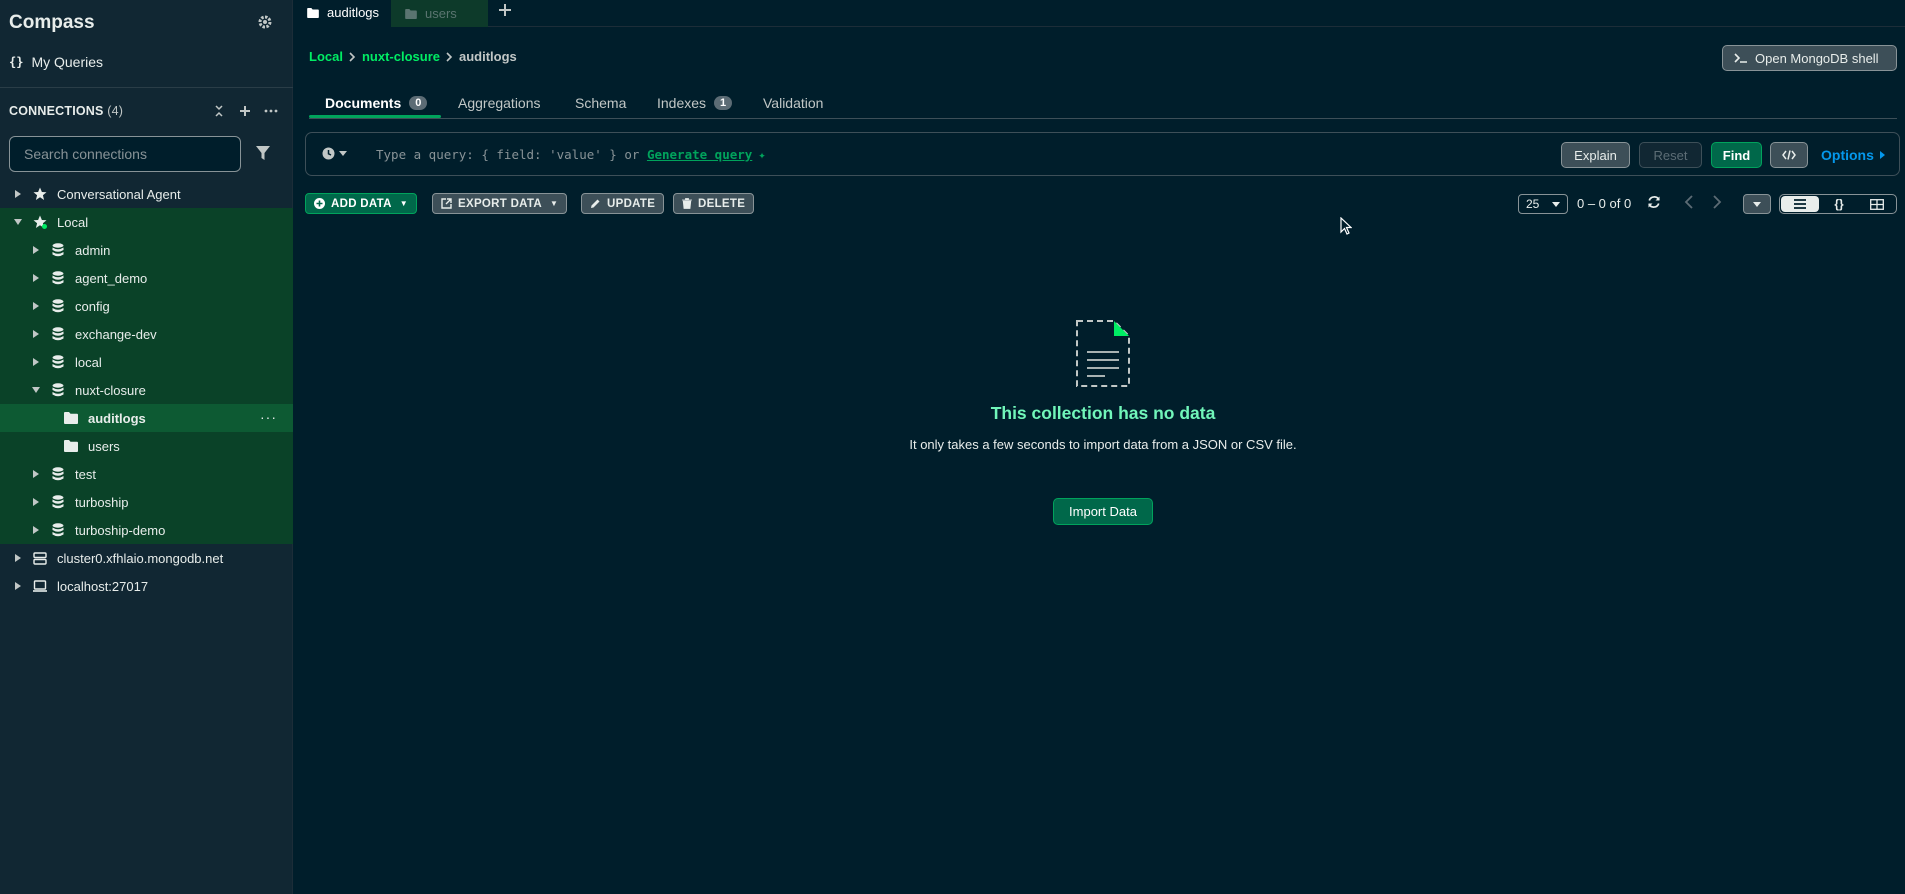 This screenshot has height=894, width=1905. I want to click on query-history-button, so click(334, 153).